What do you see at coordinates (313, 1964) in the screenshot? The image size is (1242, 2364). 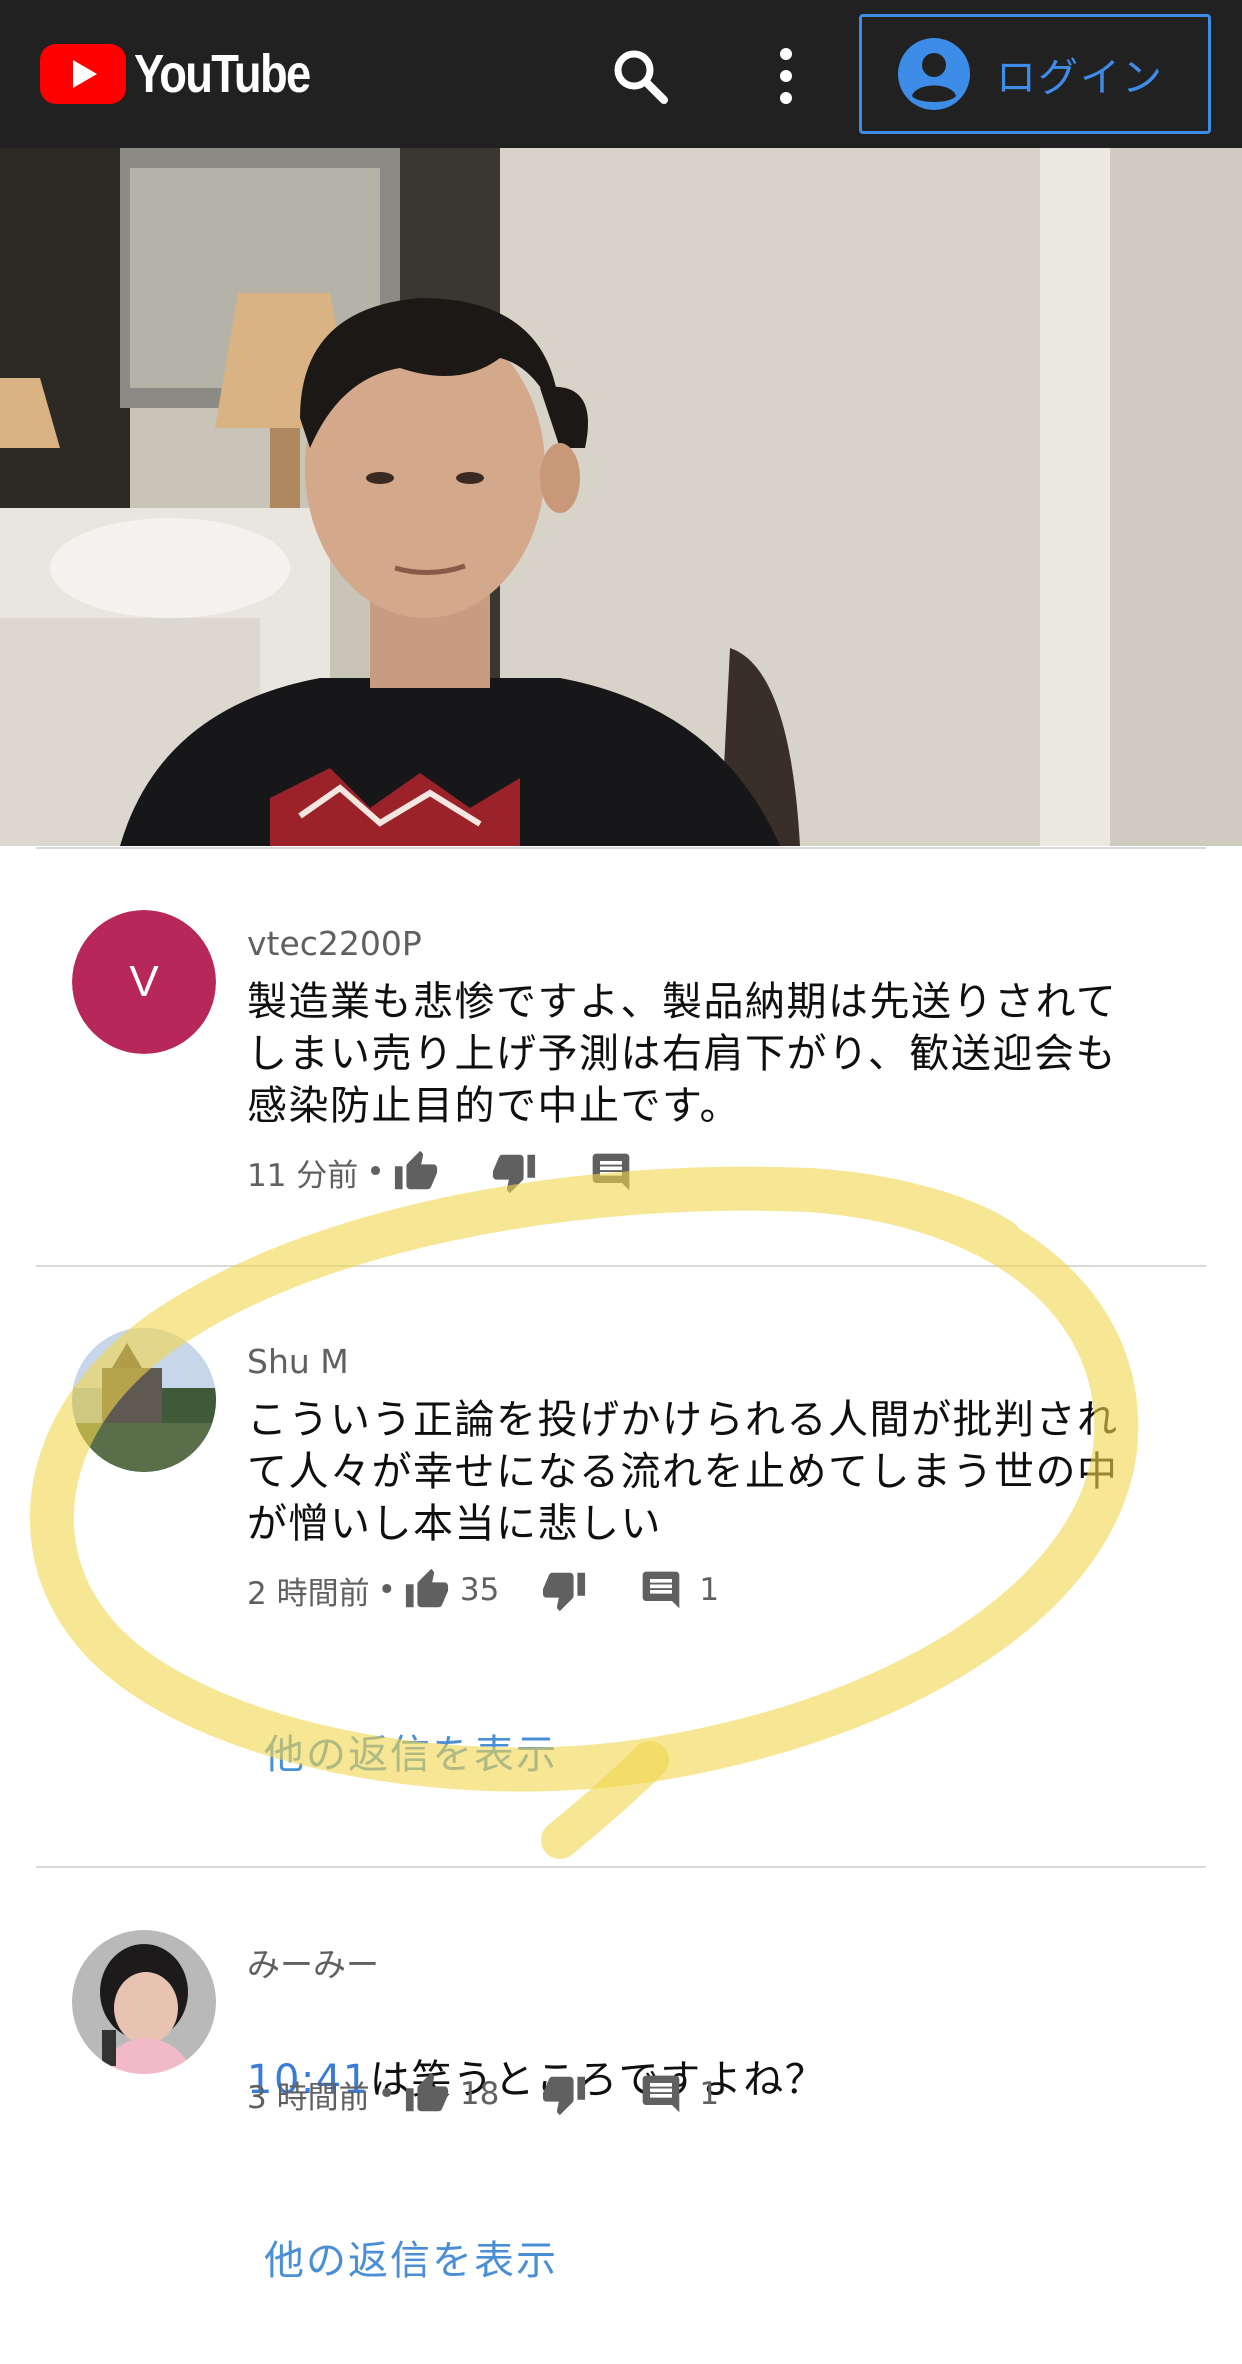 I see `comment-author: みーみー` at bounding box center [313, 1964].